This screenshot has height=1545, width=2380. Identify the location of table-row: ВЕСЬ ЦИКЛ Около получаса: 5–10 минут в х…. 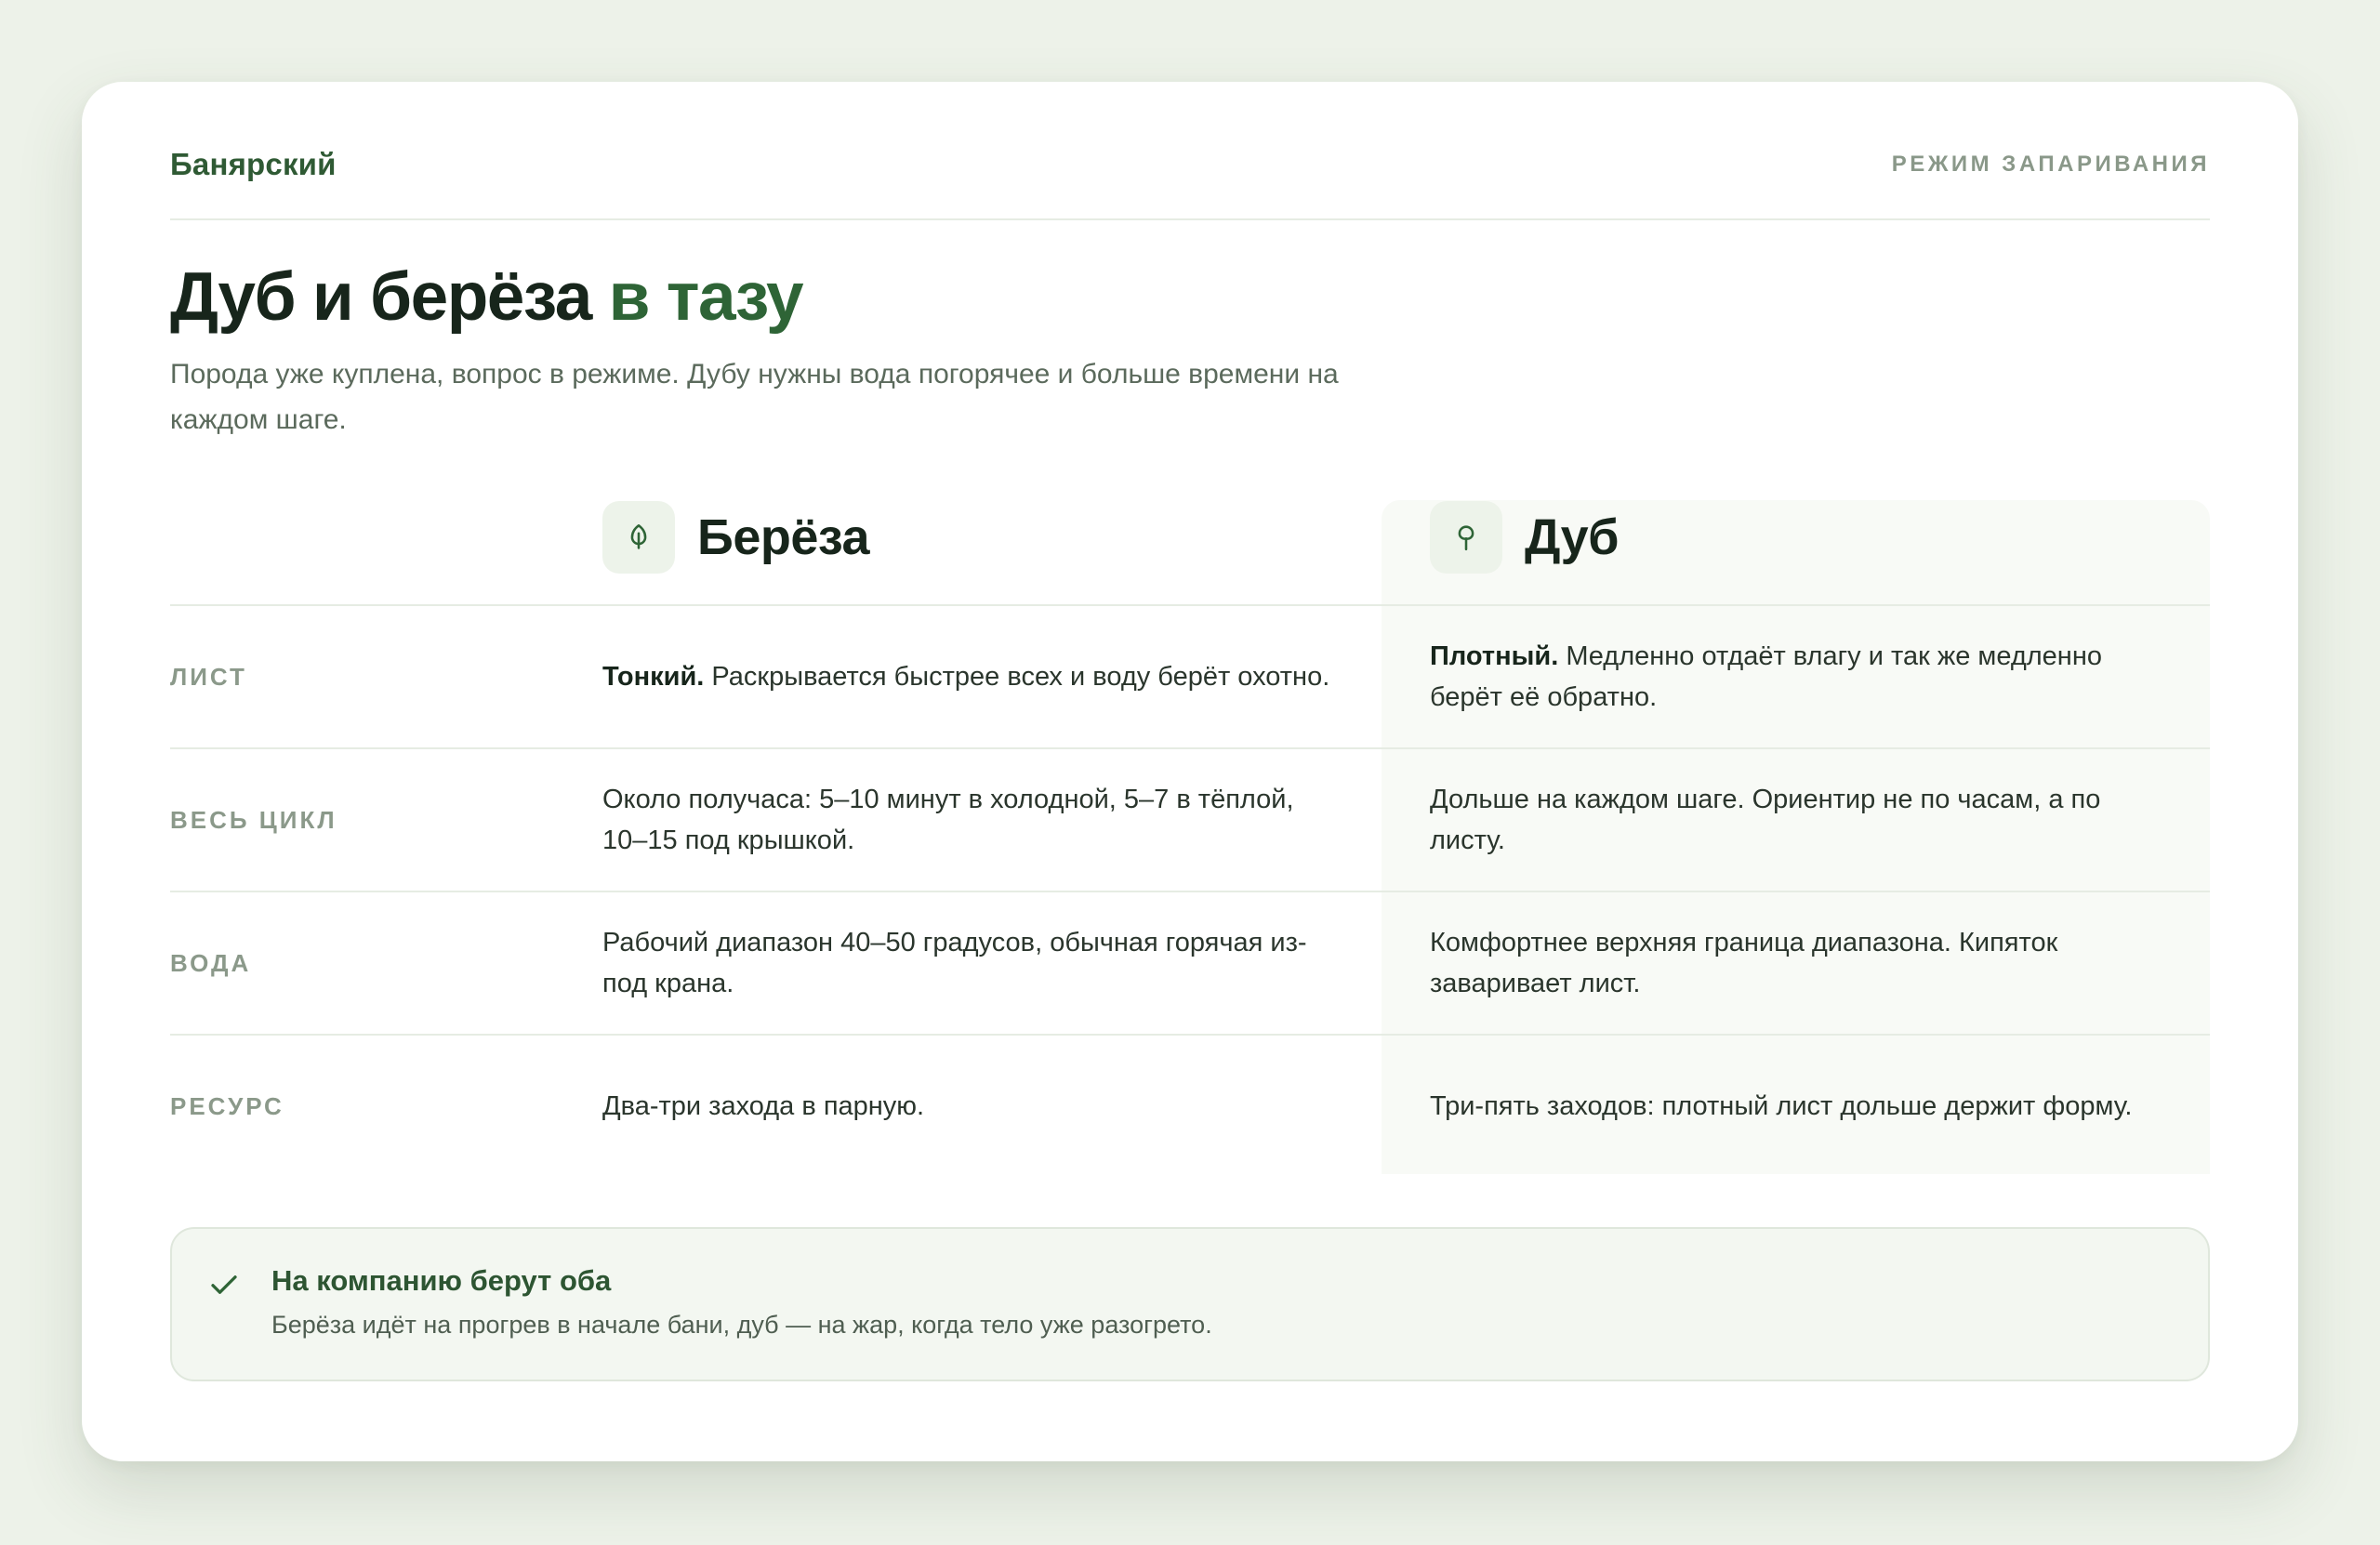
(1190, 819).